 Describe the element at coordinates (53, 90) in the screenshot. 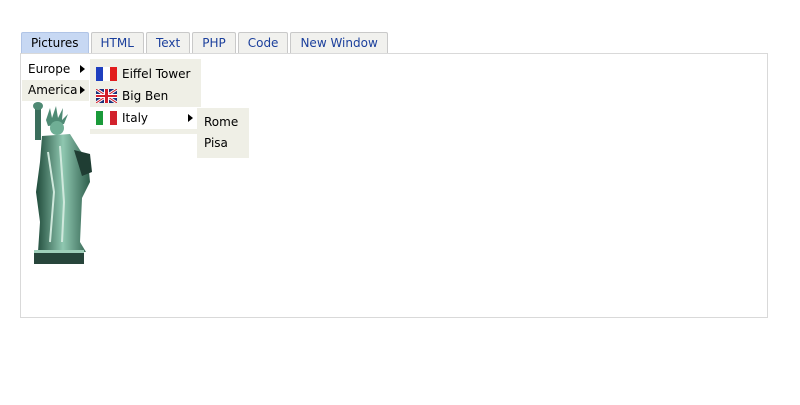

I see `menu-item-label: America` at that location.